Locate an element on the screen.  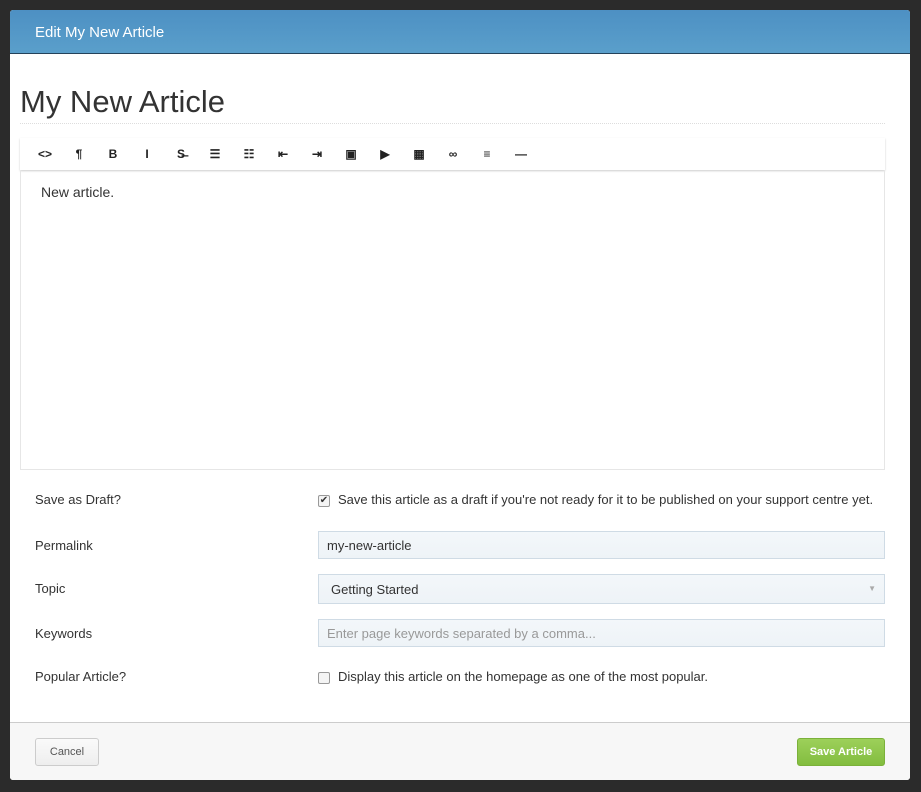
popular-label: Popular Article? is located at coordinates (81, 676).